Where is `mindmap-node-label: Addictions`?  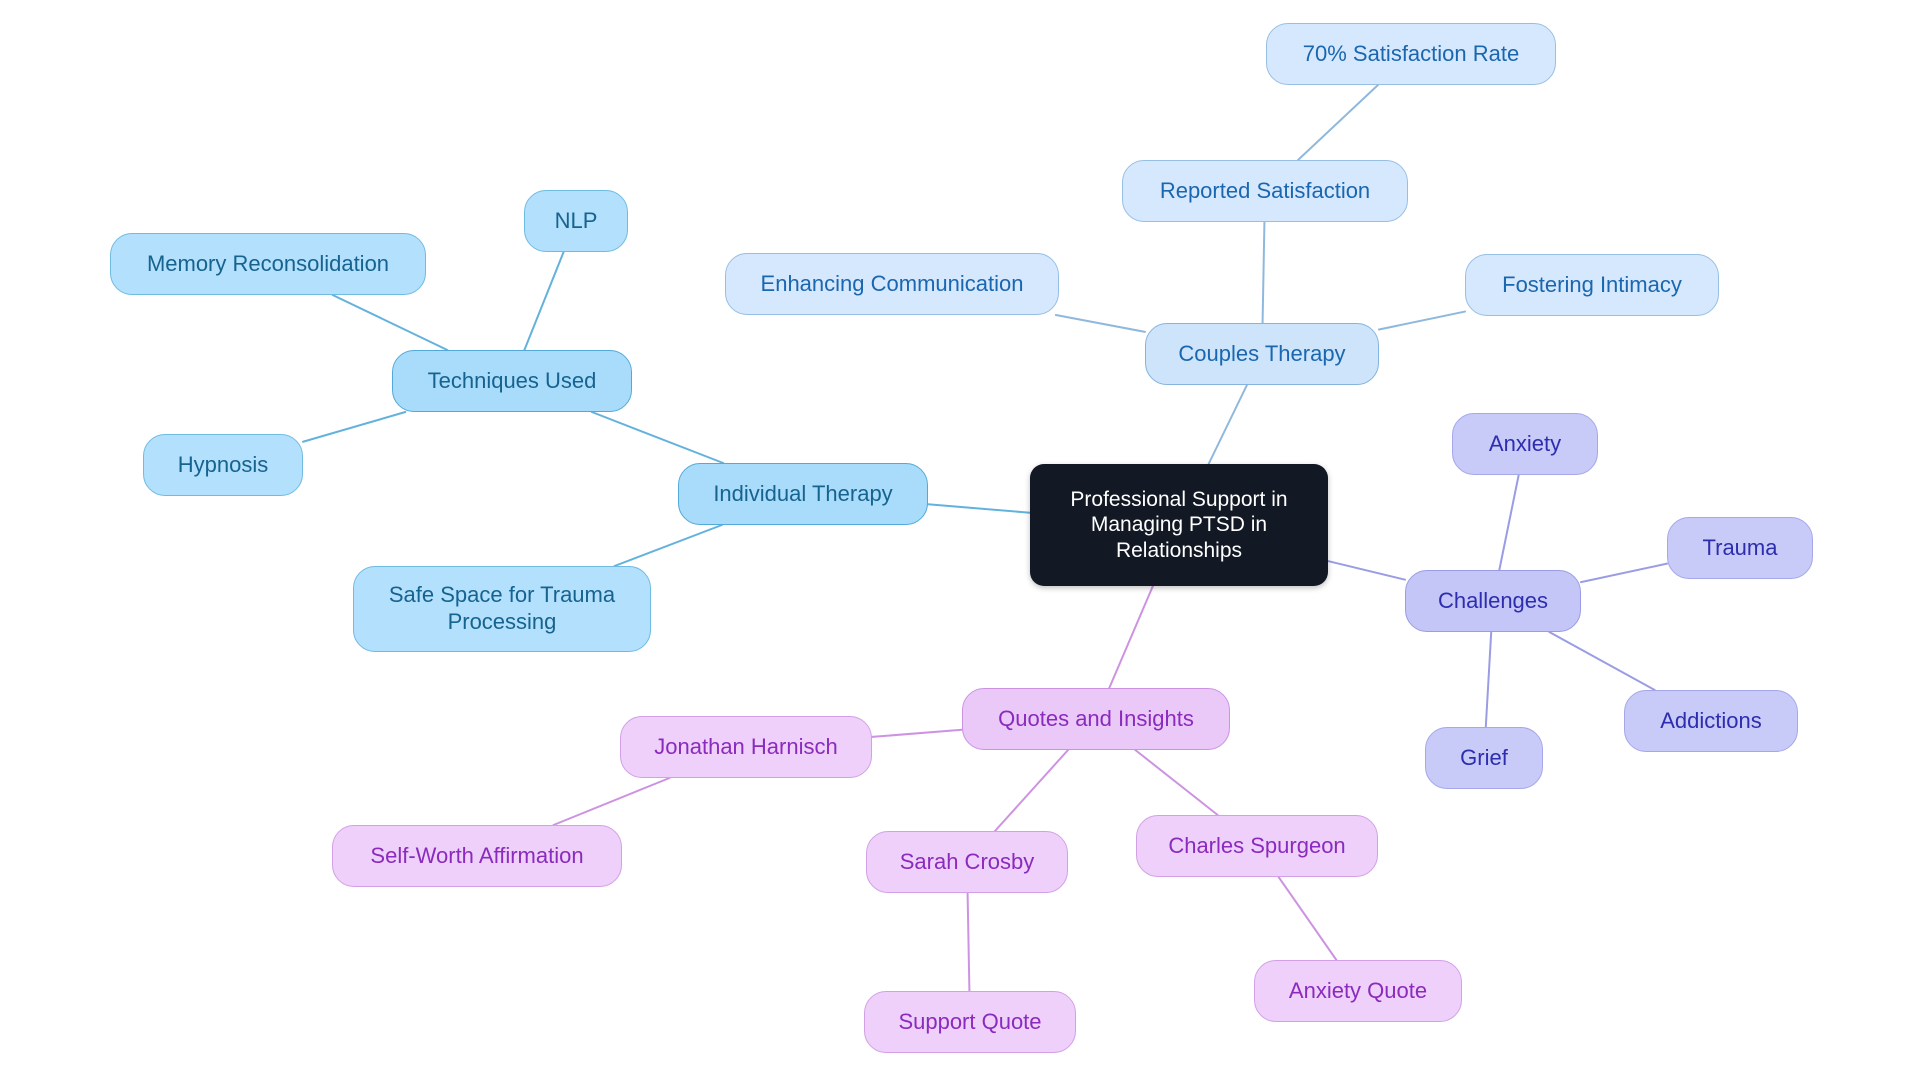 mindmap-node-label: Addictions is located at coordinates (1711, 720).